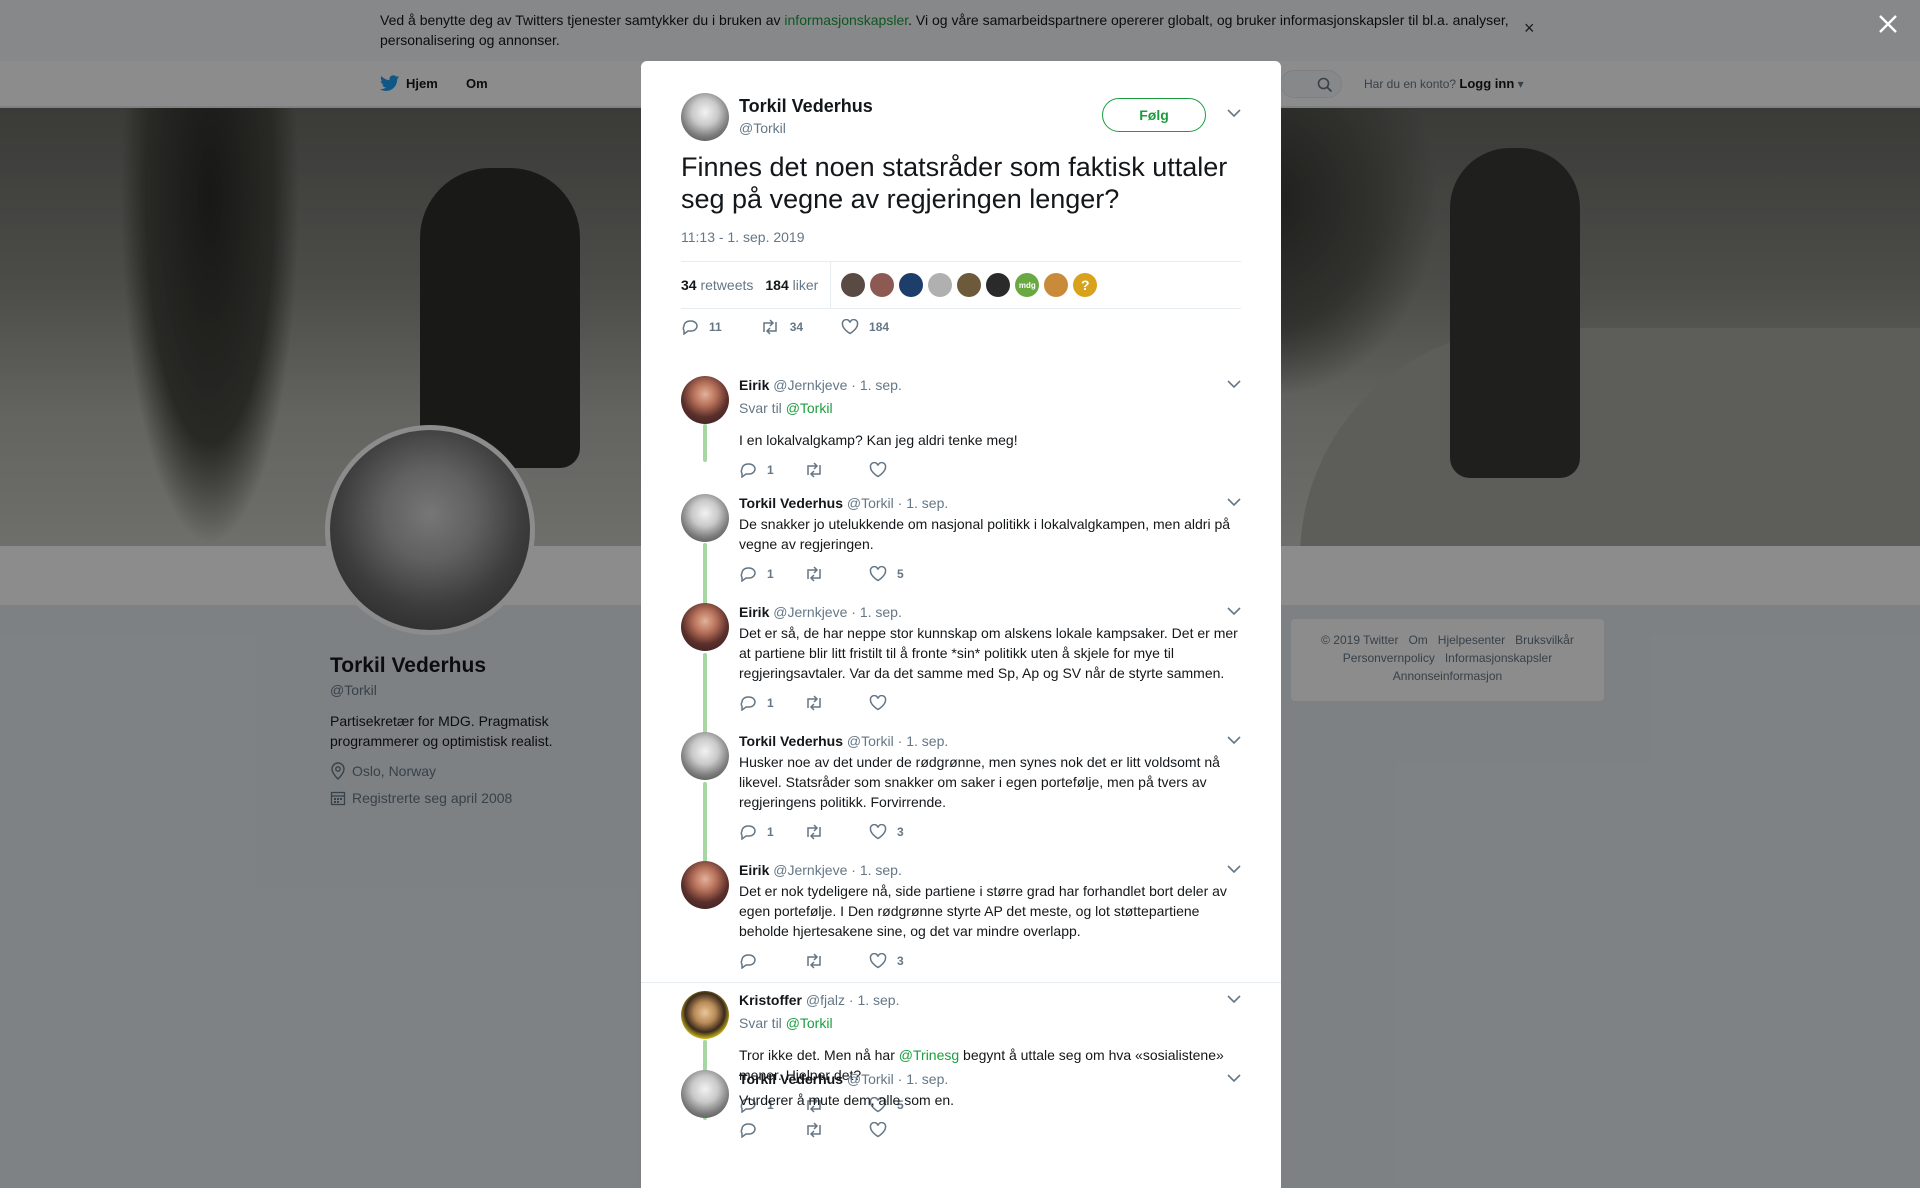  What do you see at coordinates (1154, 115) in the screenshot?
I see `follow-button: Følg` at bounding box center [1154, 115].